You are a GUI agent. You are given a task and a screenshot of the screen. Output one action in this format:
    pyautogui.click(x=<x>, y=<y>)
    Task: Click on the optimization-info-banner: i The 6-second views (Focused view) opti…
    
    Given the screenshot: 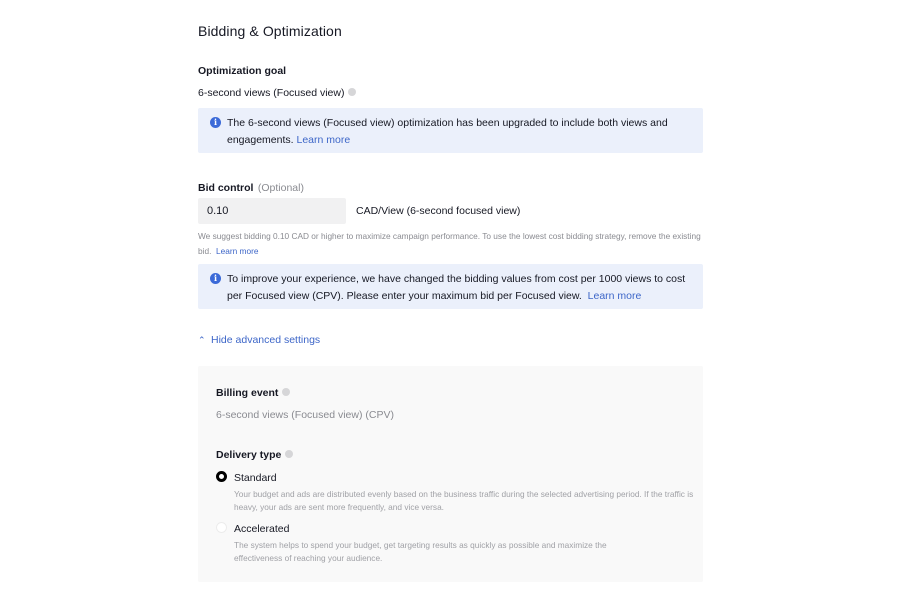 What is the action you would take?
    pyautogui.click(x=450, y=130)
    